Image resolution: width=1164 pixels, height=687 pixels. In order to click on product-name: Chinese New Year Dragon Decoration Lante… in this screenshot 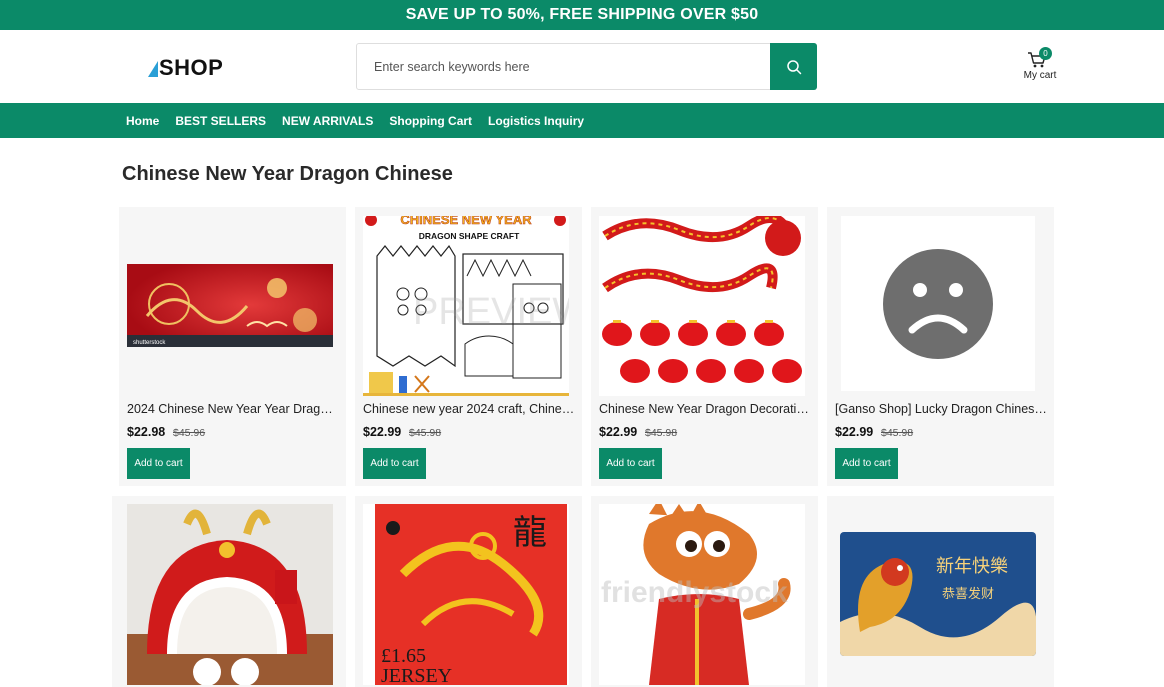, I will do `click(705, 409)`.